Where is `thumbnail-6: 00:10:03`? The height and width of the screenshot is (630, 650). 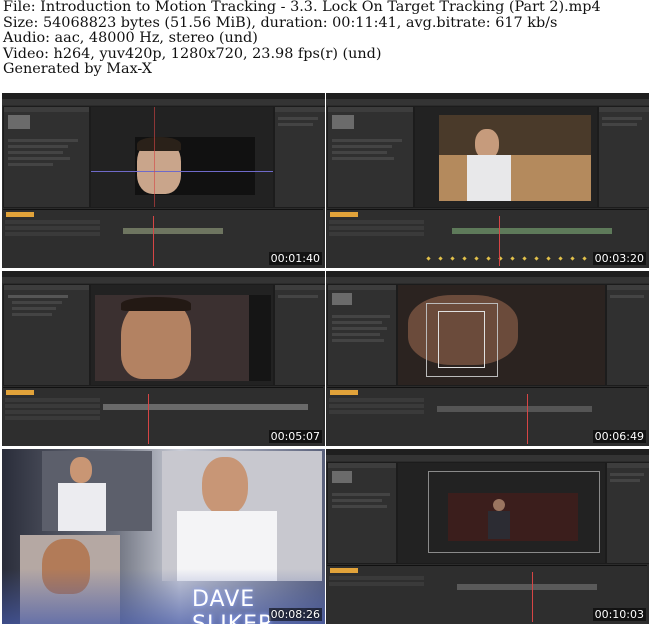 thumbnail-6: 00:10:03 is located at coordinates (487, 536).